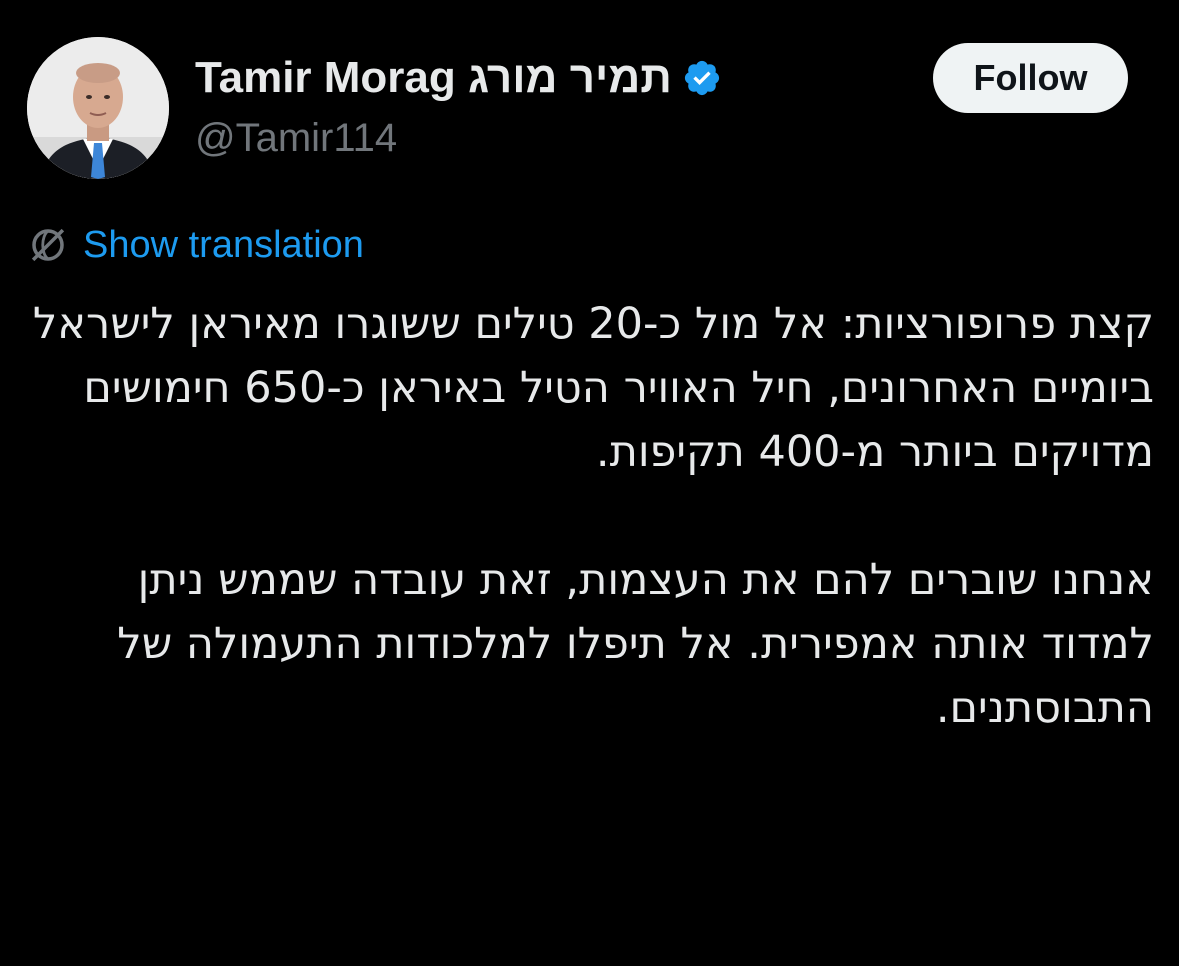 This screenshot has height=966, width=1179. What do you see at coordinates (1030, 78) in the screenshot?
I see `follow-button: Follow` at bounding box center [1030, 78].